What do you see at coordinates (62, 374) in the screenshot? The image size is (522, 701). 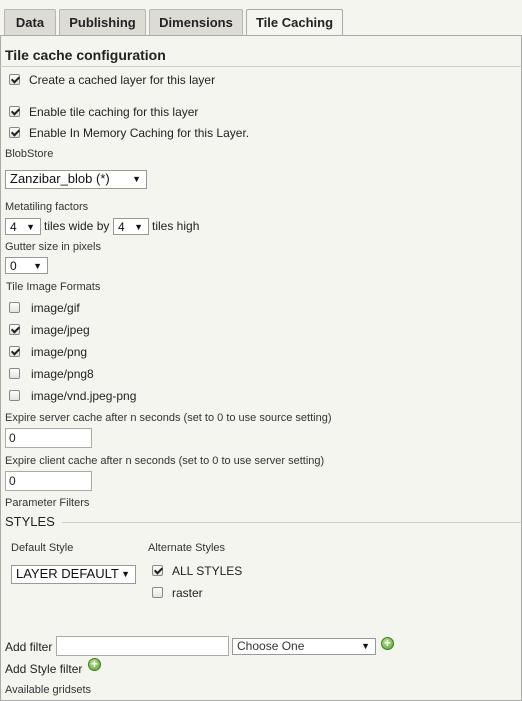 I see `format-png8-label: image/png8` at bounding box center [62, 374].